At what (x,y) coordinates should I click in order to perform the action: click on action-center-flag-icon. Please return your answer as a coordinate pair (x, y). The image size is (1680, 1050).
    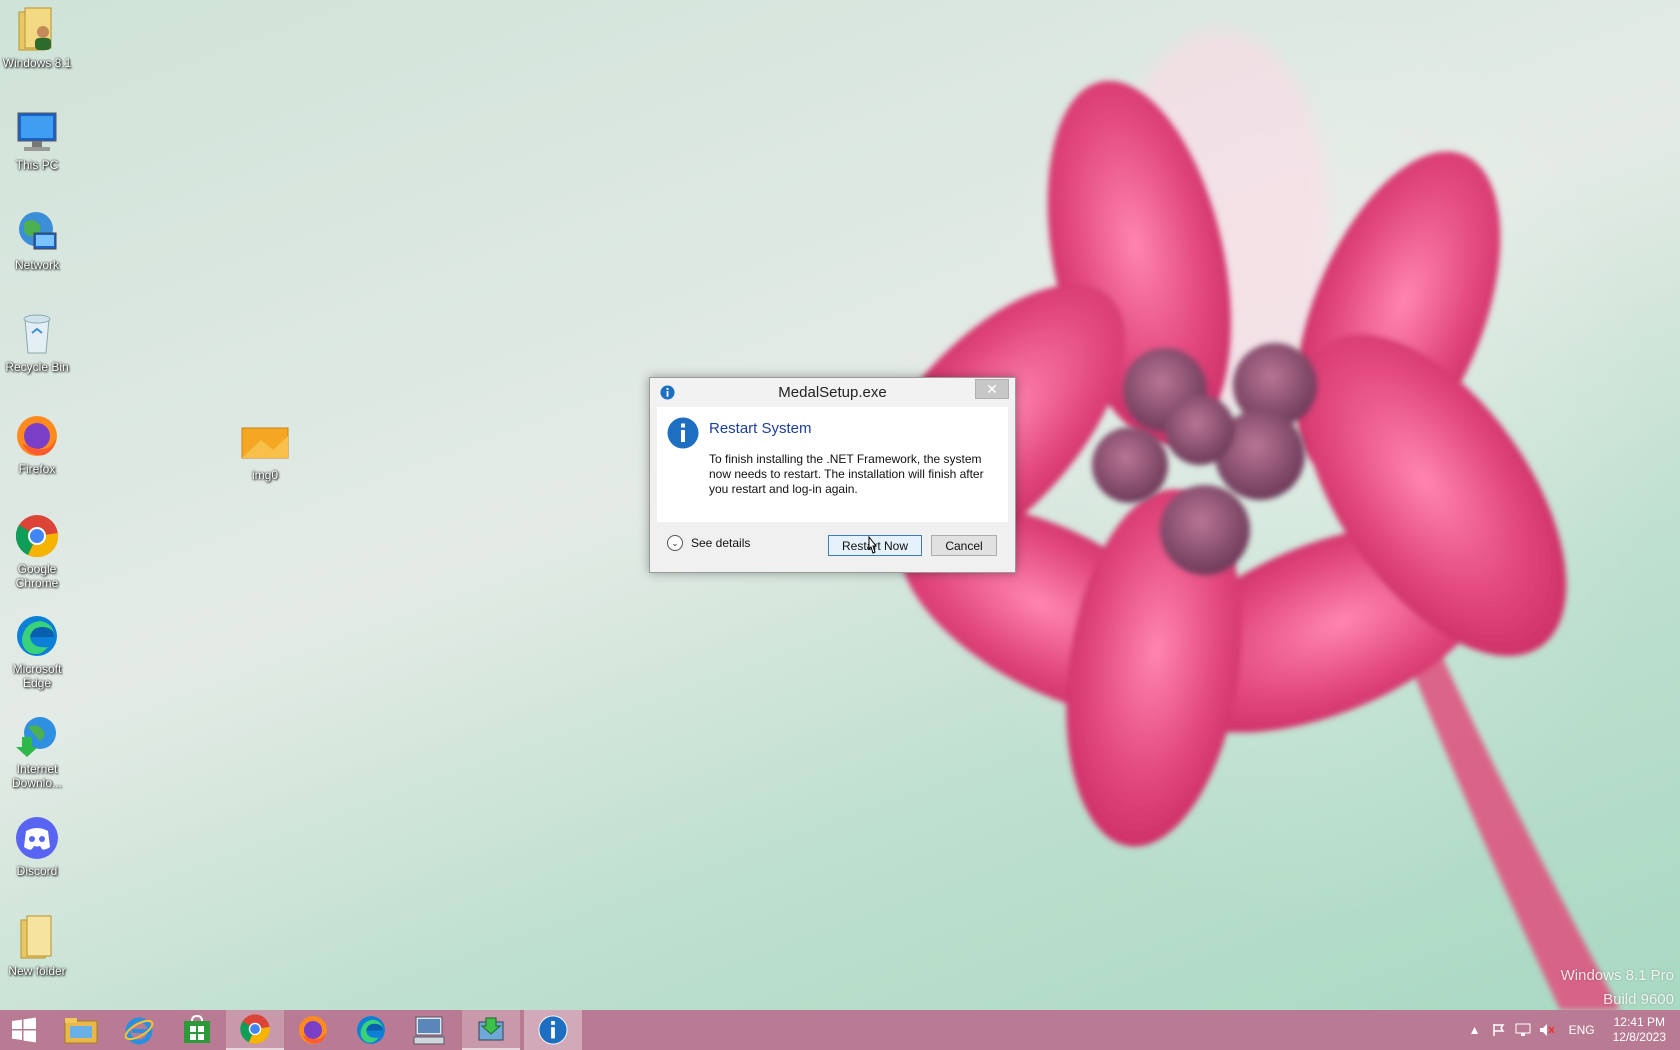
    Looking at the image, I should click on (1499, 1030).